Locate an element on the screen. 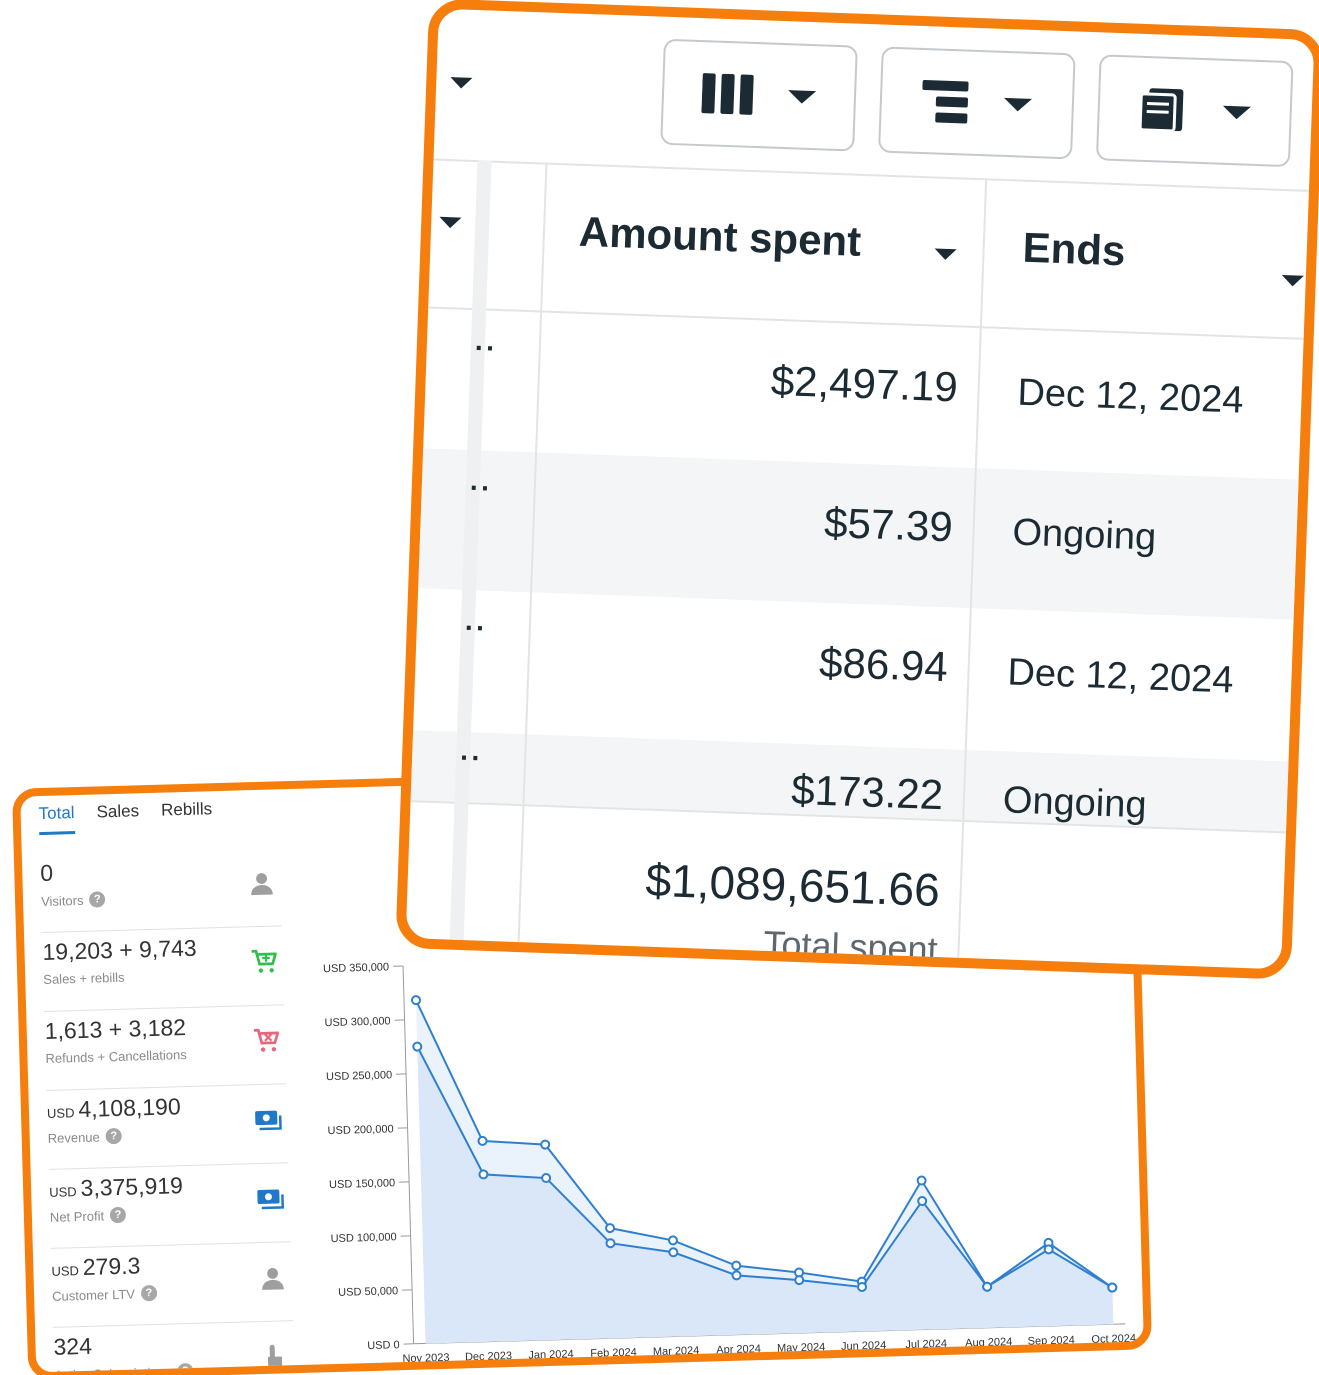  stat-value: 1,613 + 3,182 is located at coordinates (164, 1028).